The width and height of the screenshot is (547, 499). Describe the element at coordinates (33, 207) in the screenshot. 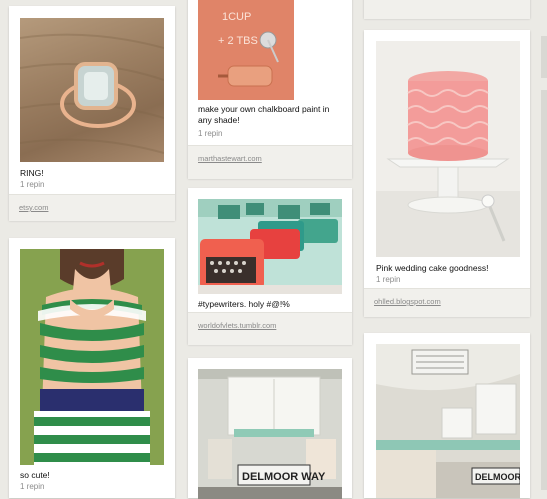

I see `source-link: etsy.com` at that location.